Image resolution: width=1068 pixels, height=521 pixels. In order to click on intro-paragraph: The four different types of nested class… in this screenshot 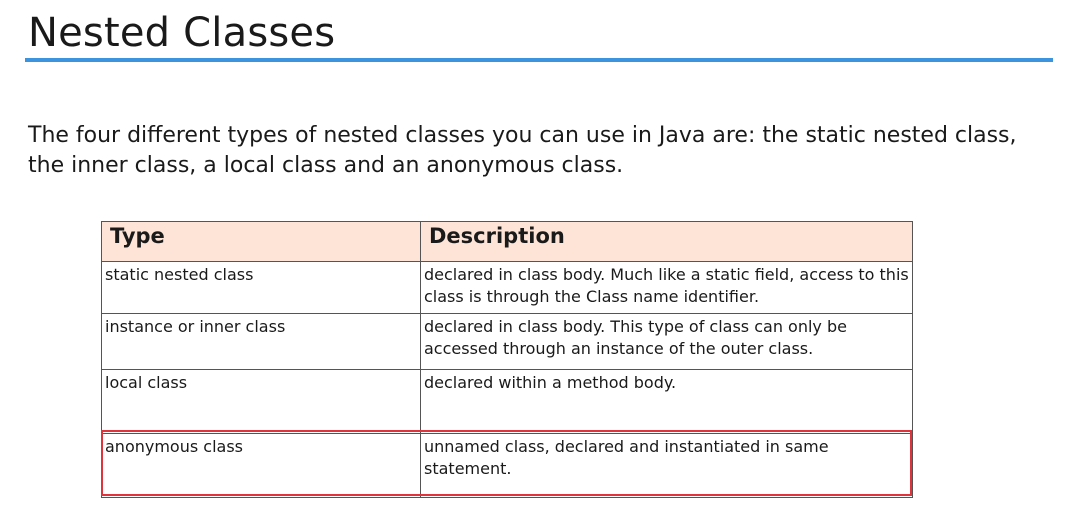, I will do `click(522, 150)`.